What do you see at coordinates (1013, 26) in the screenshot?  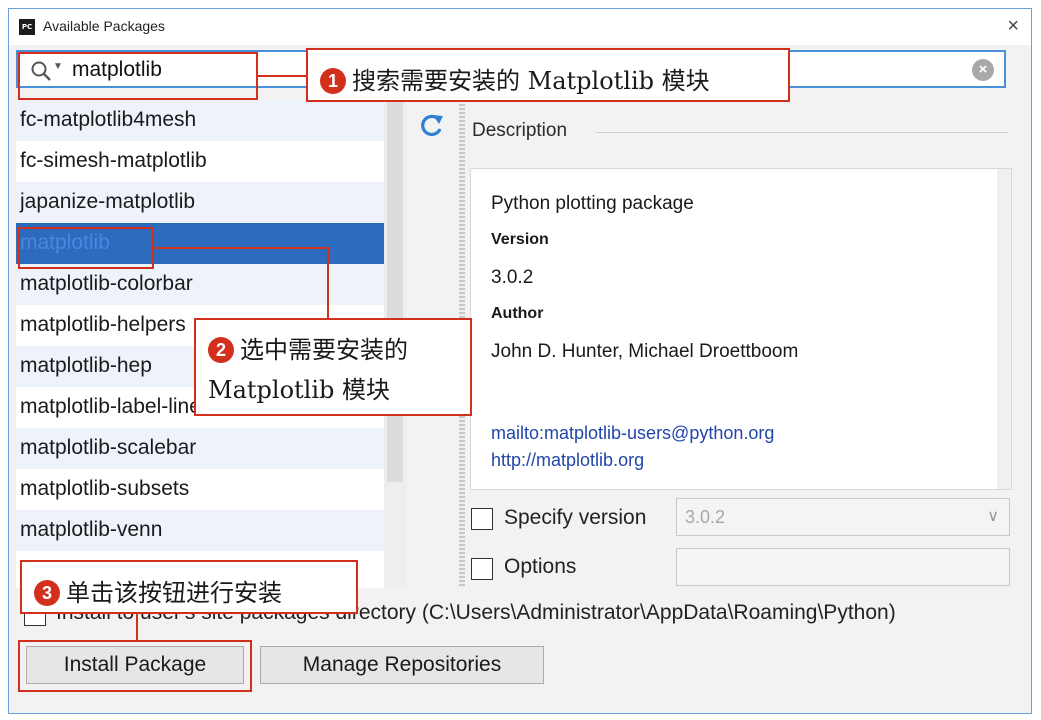 I see `close-icon: ×` at bounding box center [1013, 26].